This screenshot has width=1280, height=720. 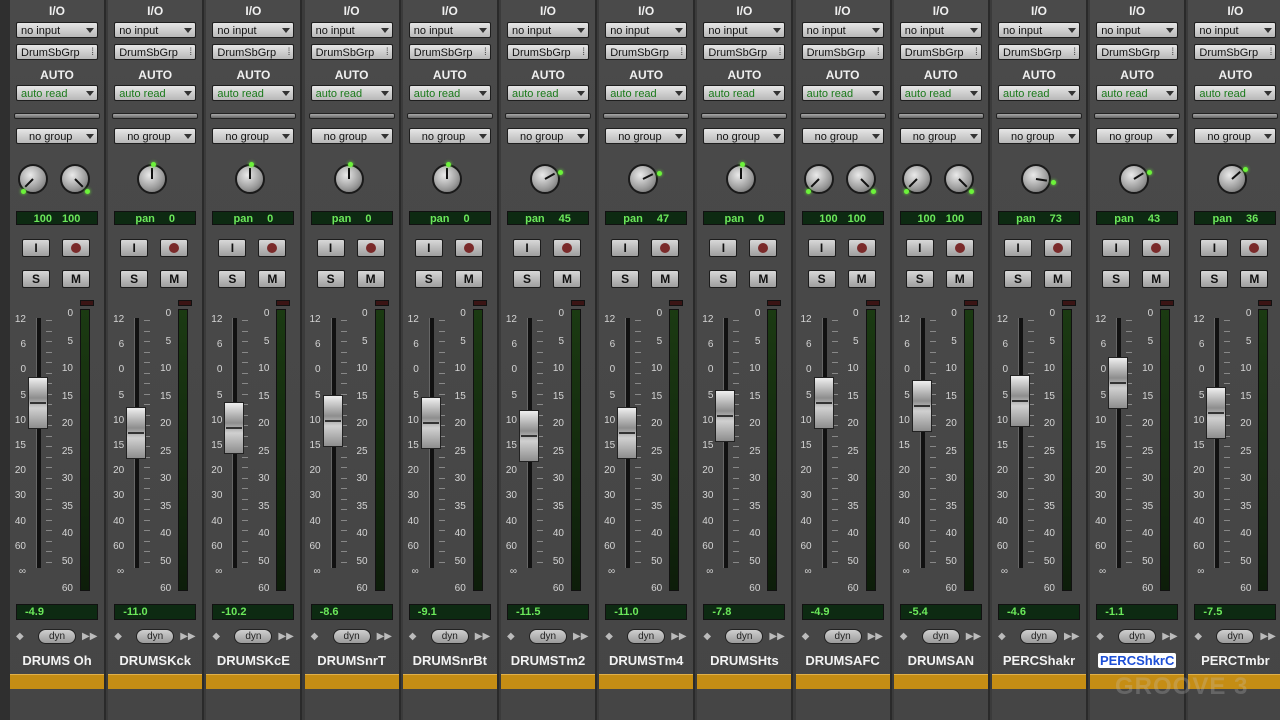 I want to click on volume-readout: -11.0, so click(x=646, y=612).